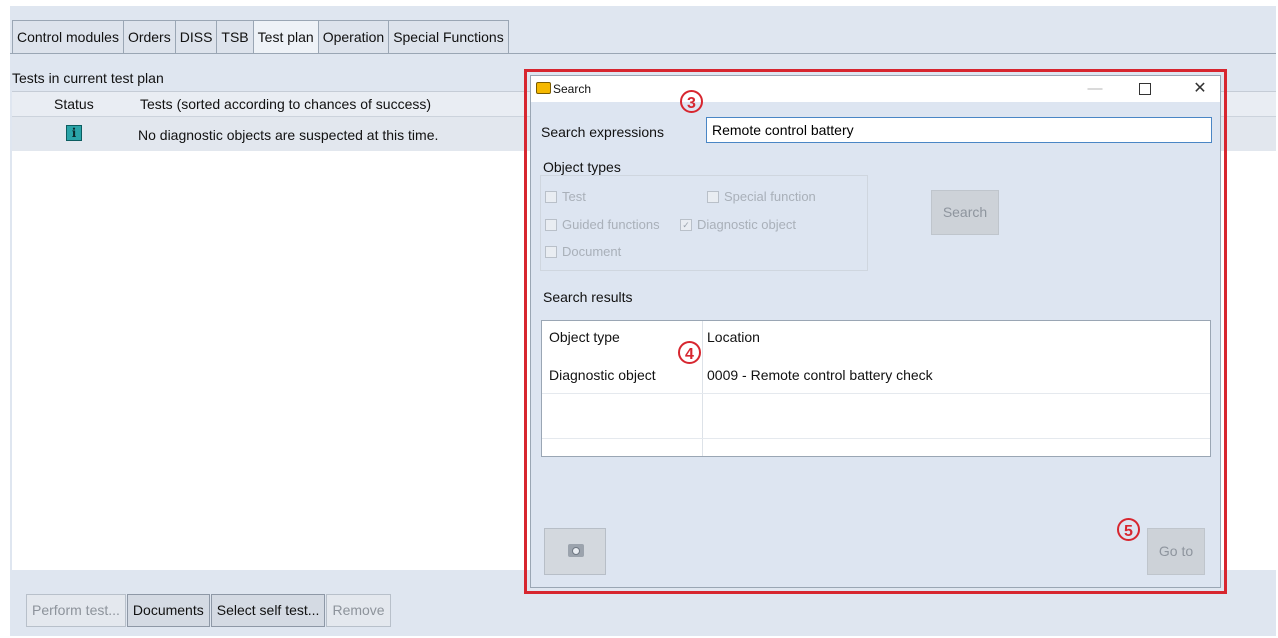 The width and height of the screenshot is (1278, 638). I want to click on object-types-label: Object types, so click(582, 167).